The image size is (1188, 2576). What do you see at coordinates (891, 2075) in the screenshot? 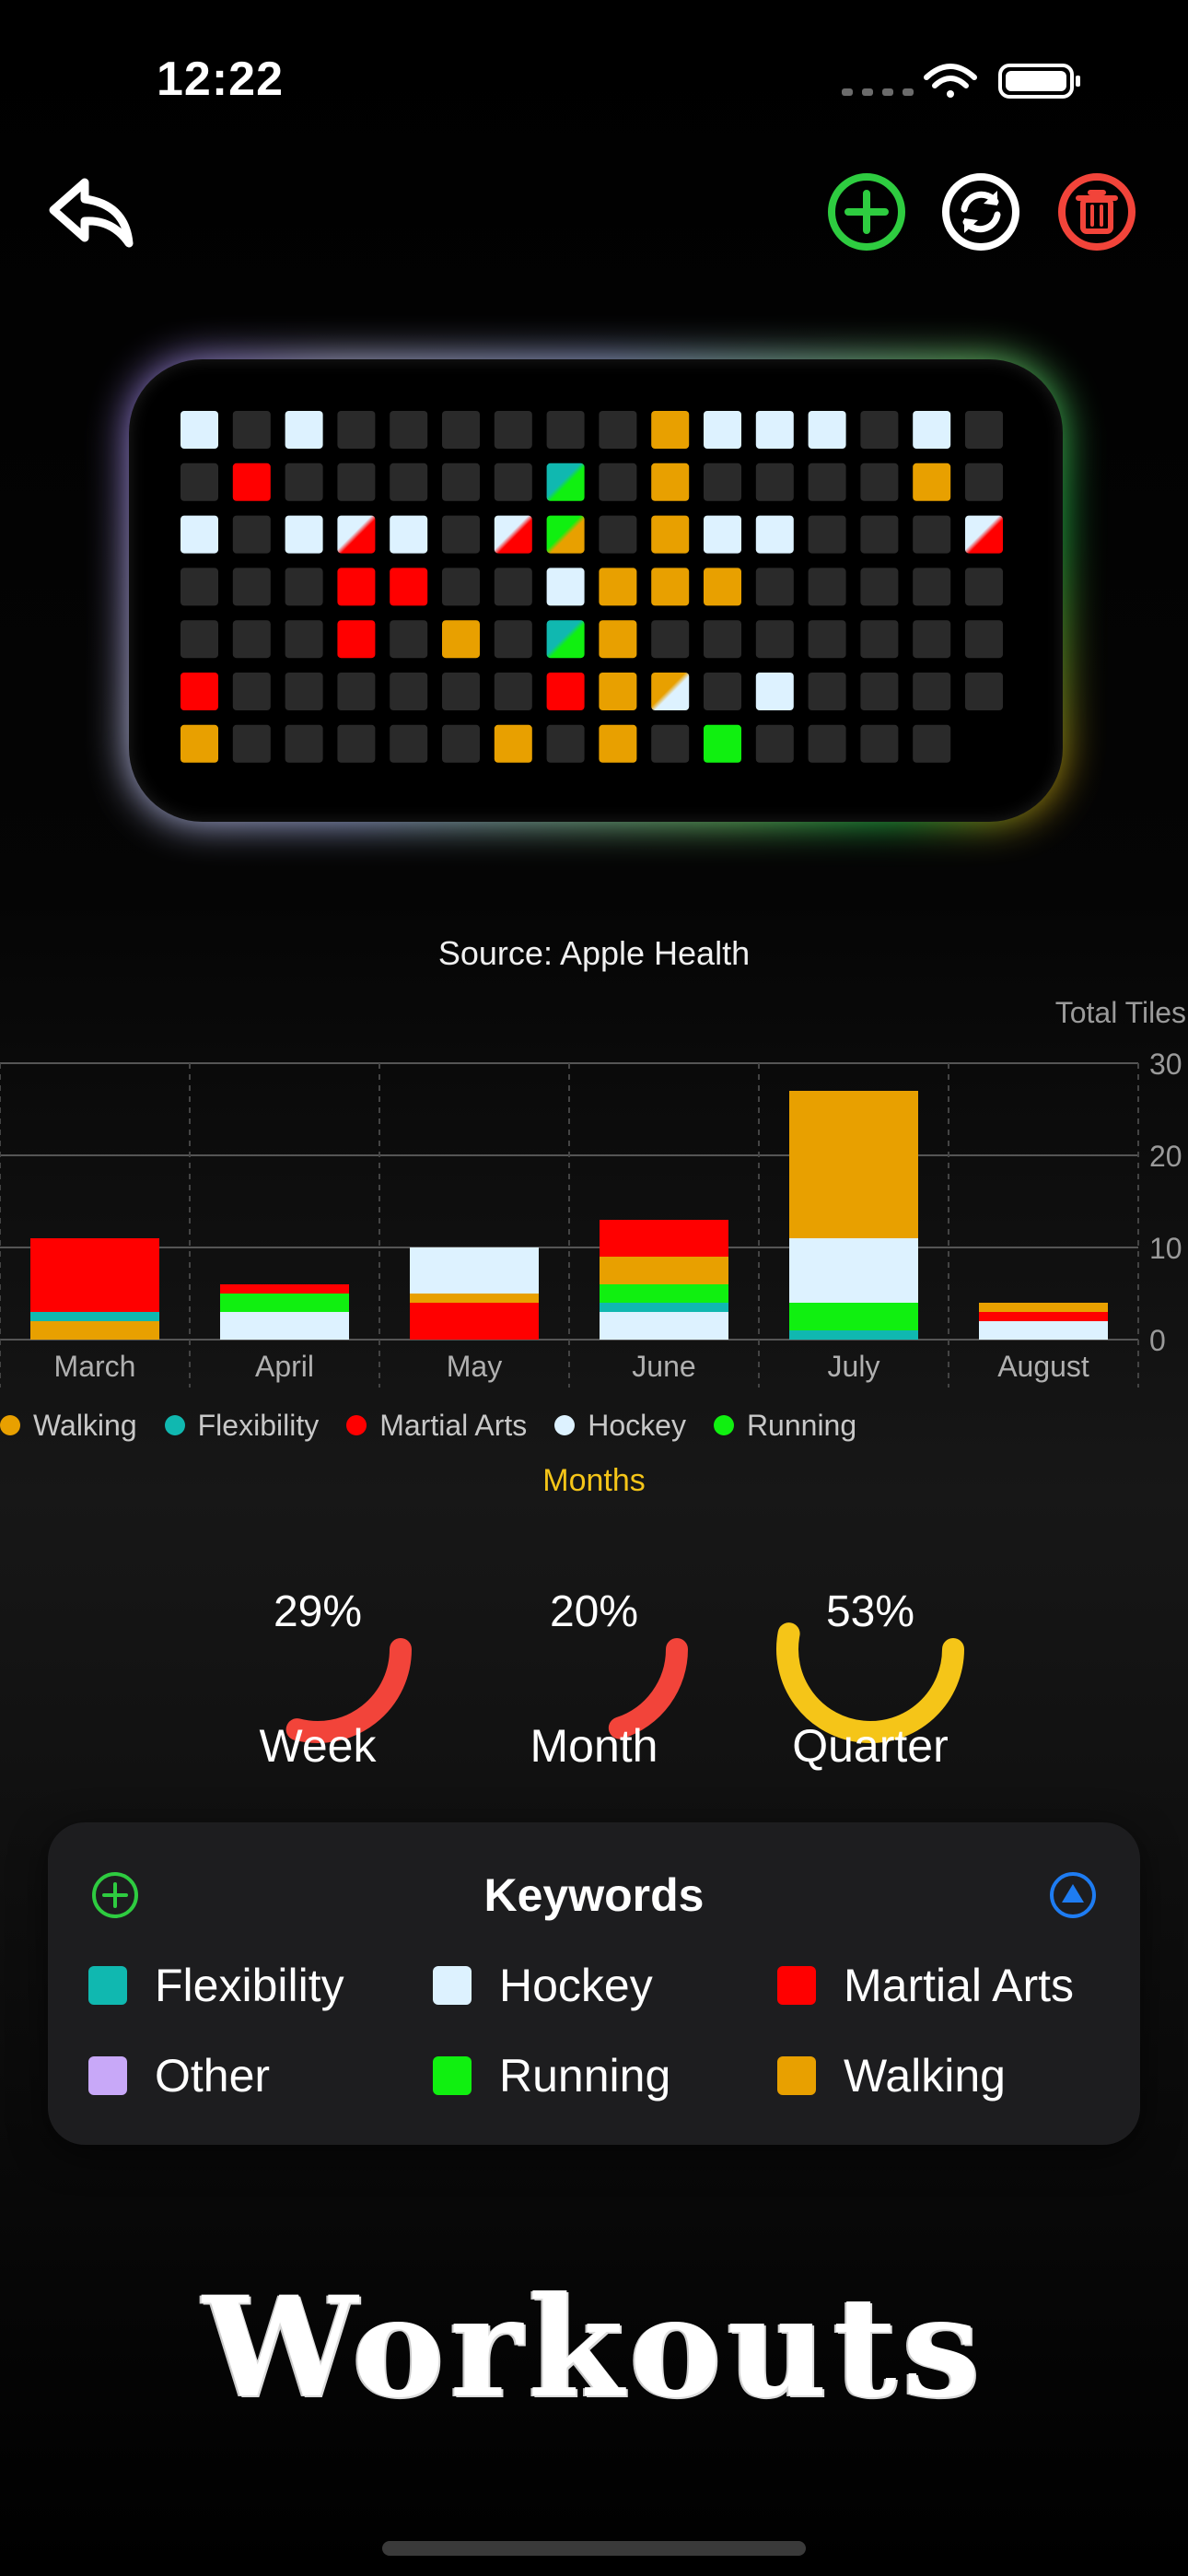
I see `keyword-item-walking: Walking` at bounding box center [891, 2075].